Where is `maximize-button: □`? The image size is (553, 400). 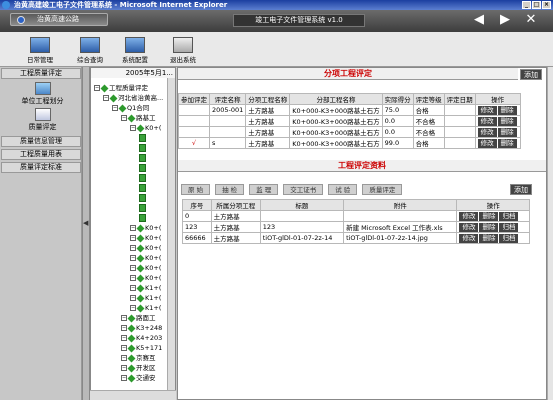 maximize-button: □ is located at coordinates (536, 5).